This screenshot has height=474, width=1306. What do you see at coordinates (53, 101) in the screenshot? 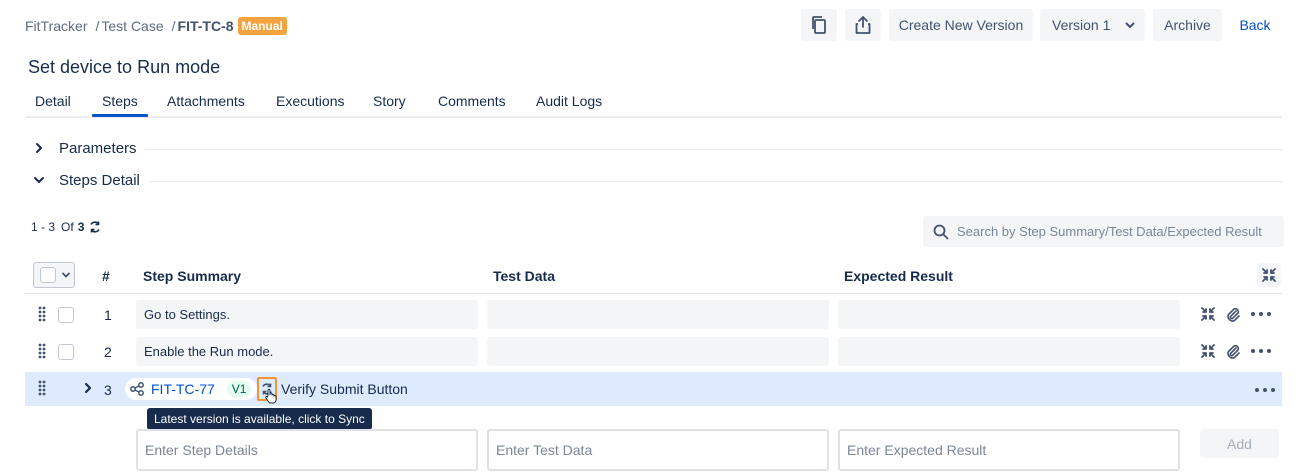
I see `tab-detail: Detail` at bounding box center [53, 101].